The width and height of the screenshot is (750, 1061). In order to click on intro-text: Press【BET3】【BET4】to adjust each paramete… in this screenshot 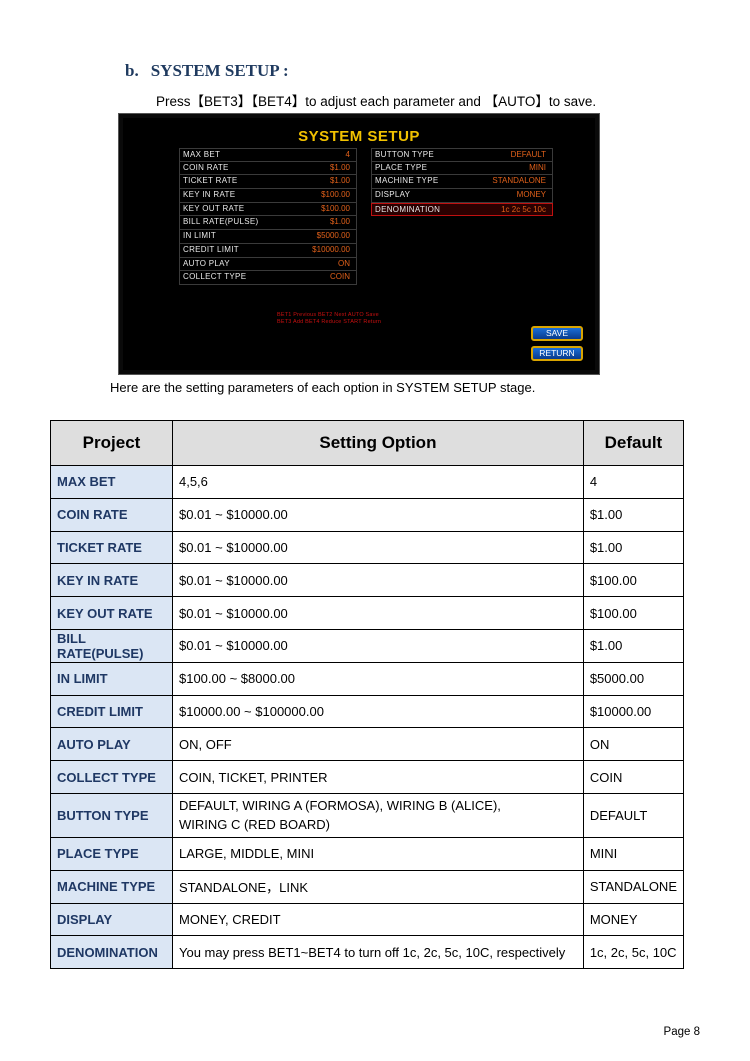, I will do `click(376, 101)`.